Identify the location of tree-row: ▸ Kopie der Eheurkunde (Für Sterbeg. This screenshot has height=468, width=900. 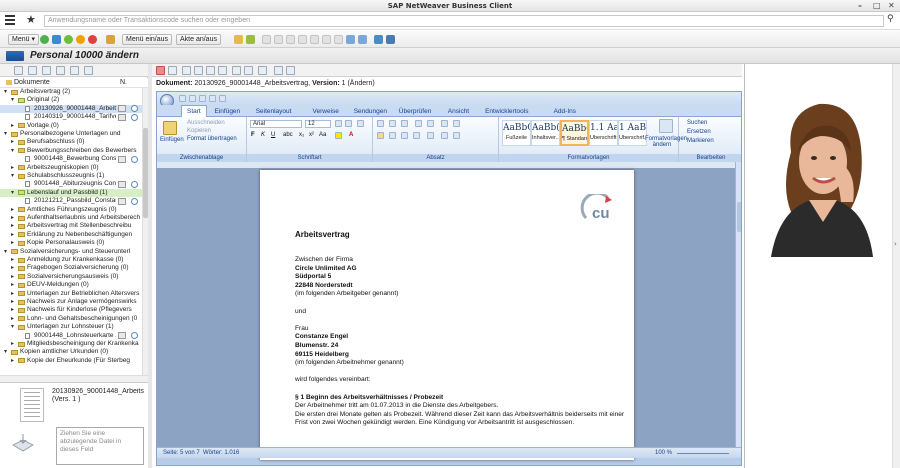
(74, 361).